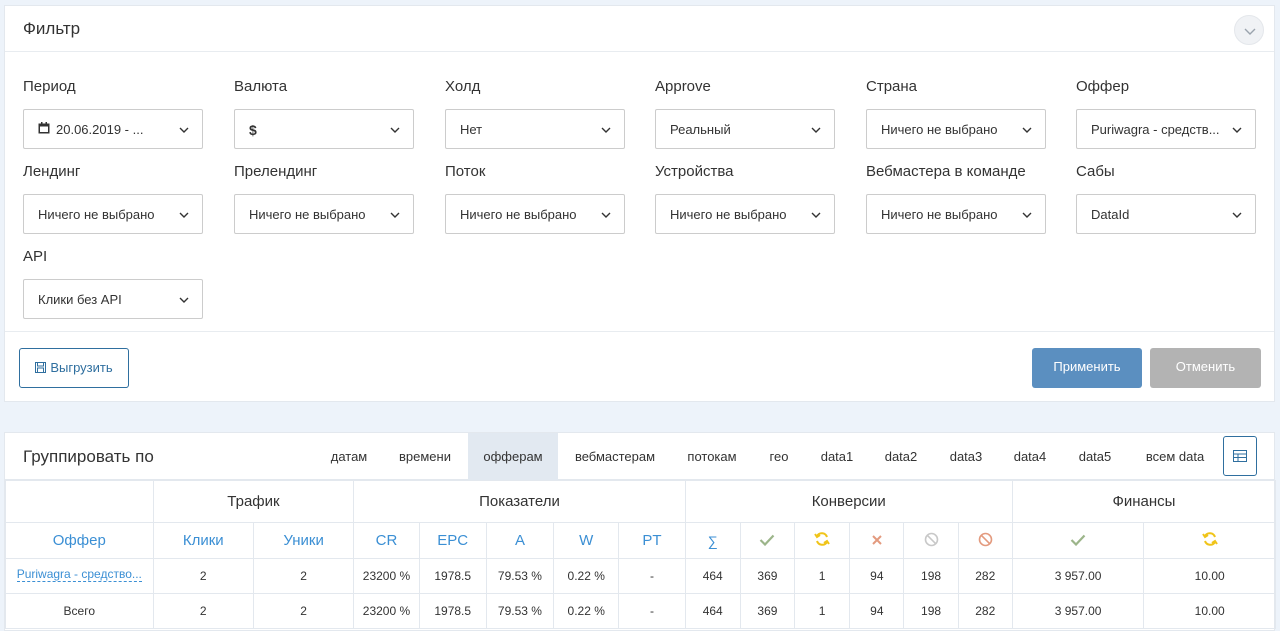  Describe the element at coordinates (113, 299) in the screenshot. I see `api-select: Клики без API` at that location.